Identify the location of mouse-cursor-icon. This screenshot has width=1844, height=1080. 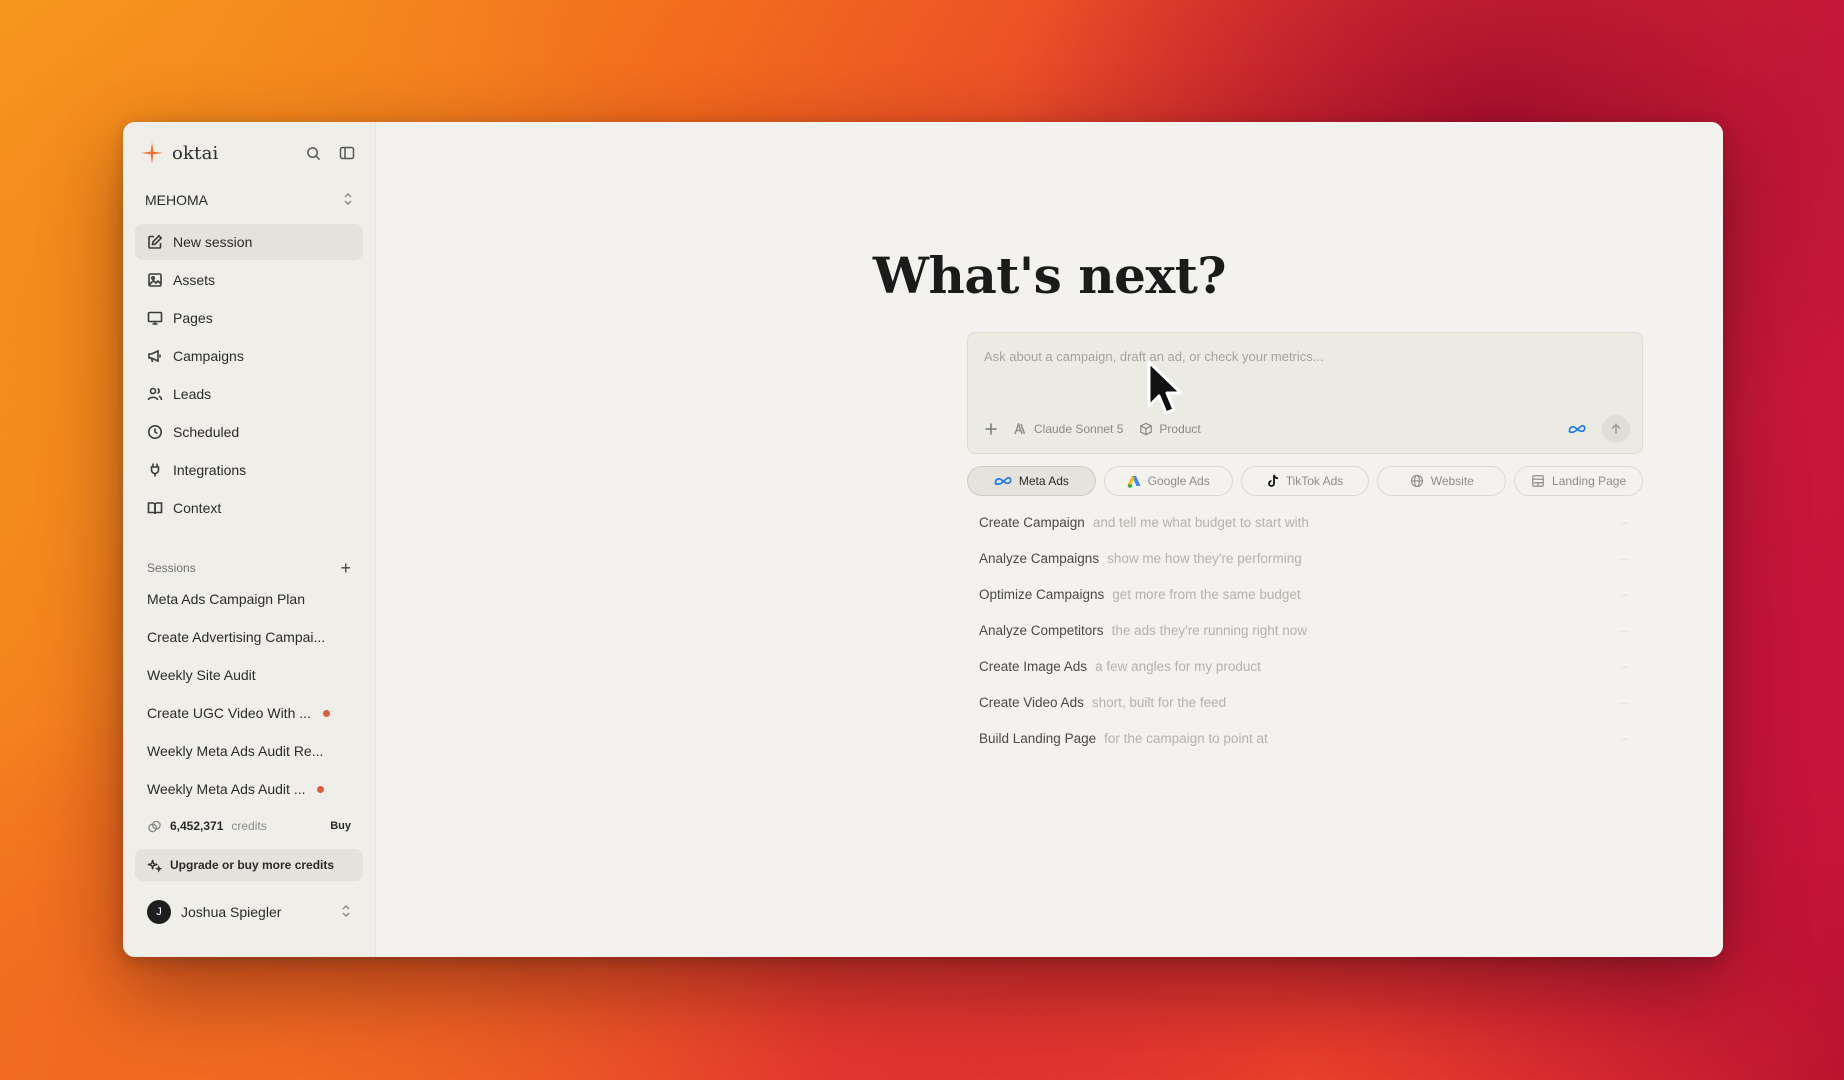
(1165, 387).